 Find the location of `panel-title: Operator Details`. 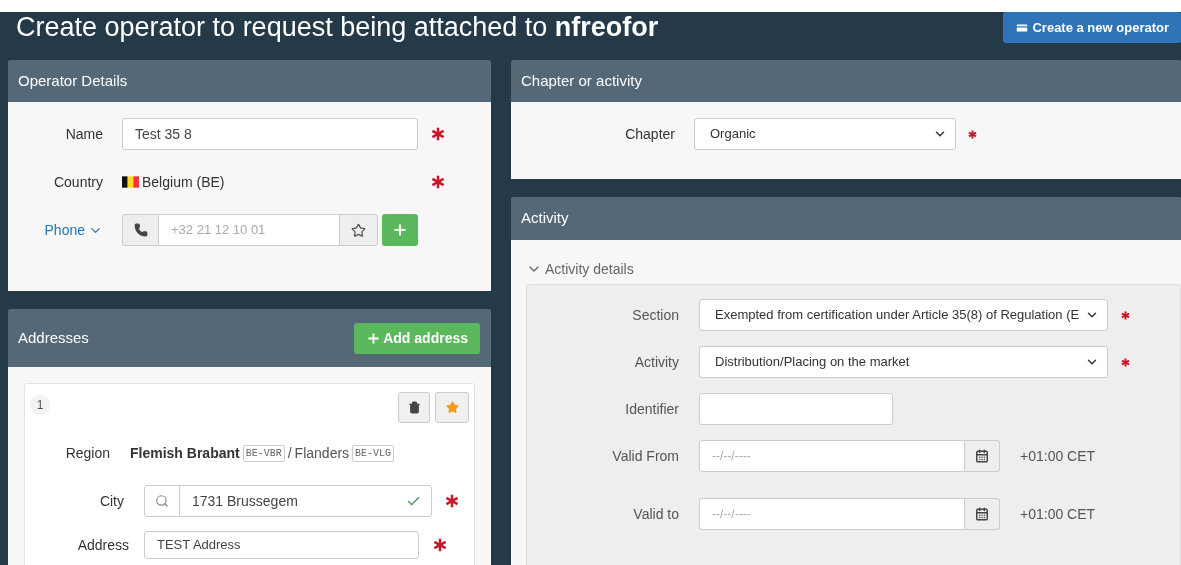

panel-title: Operator Details is located at coordinates (73, 80).